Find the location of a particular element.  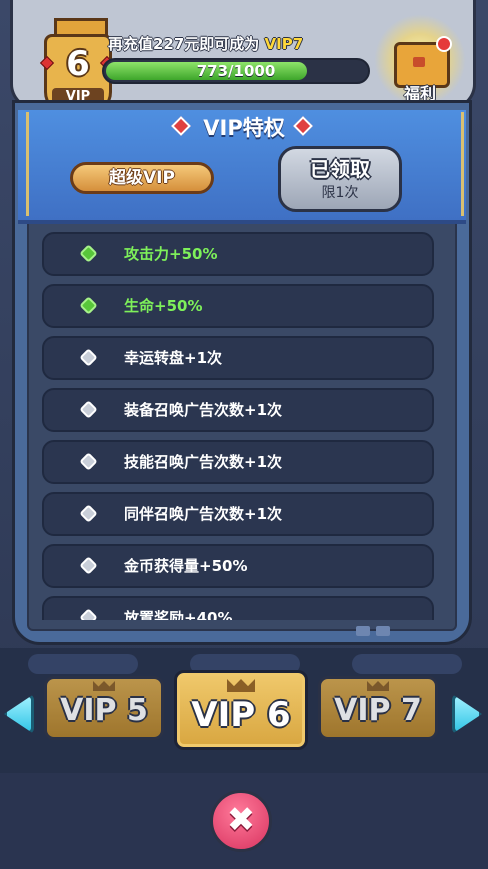

privilege-label: 攻击力+50% is located at coordinates (171, 254).